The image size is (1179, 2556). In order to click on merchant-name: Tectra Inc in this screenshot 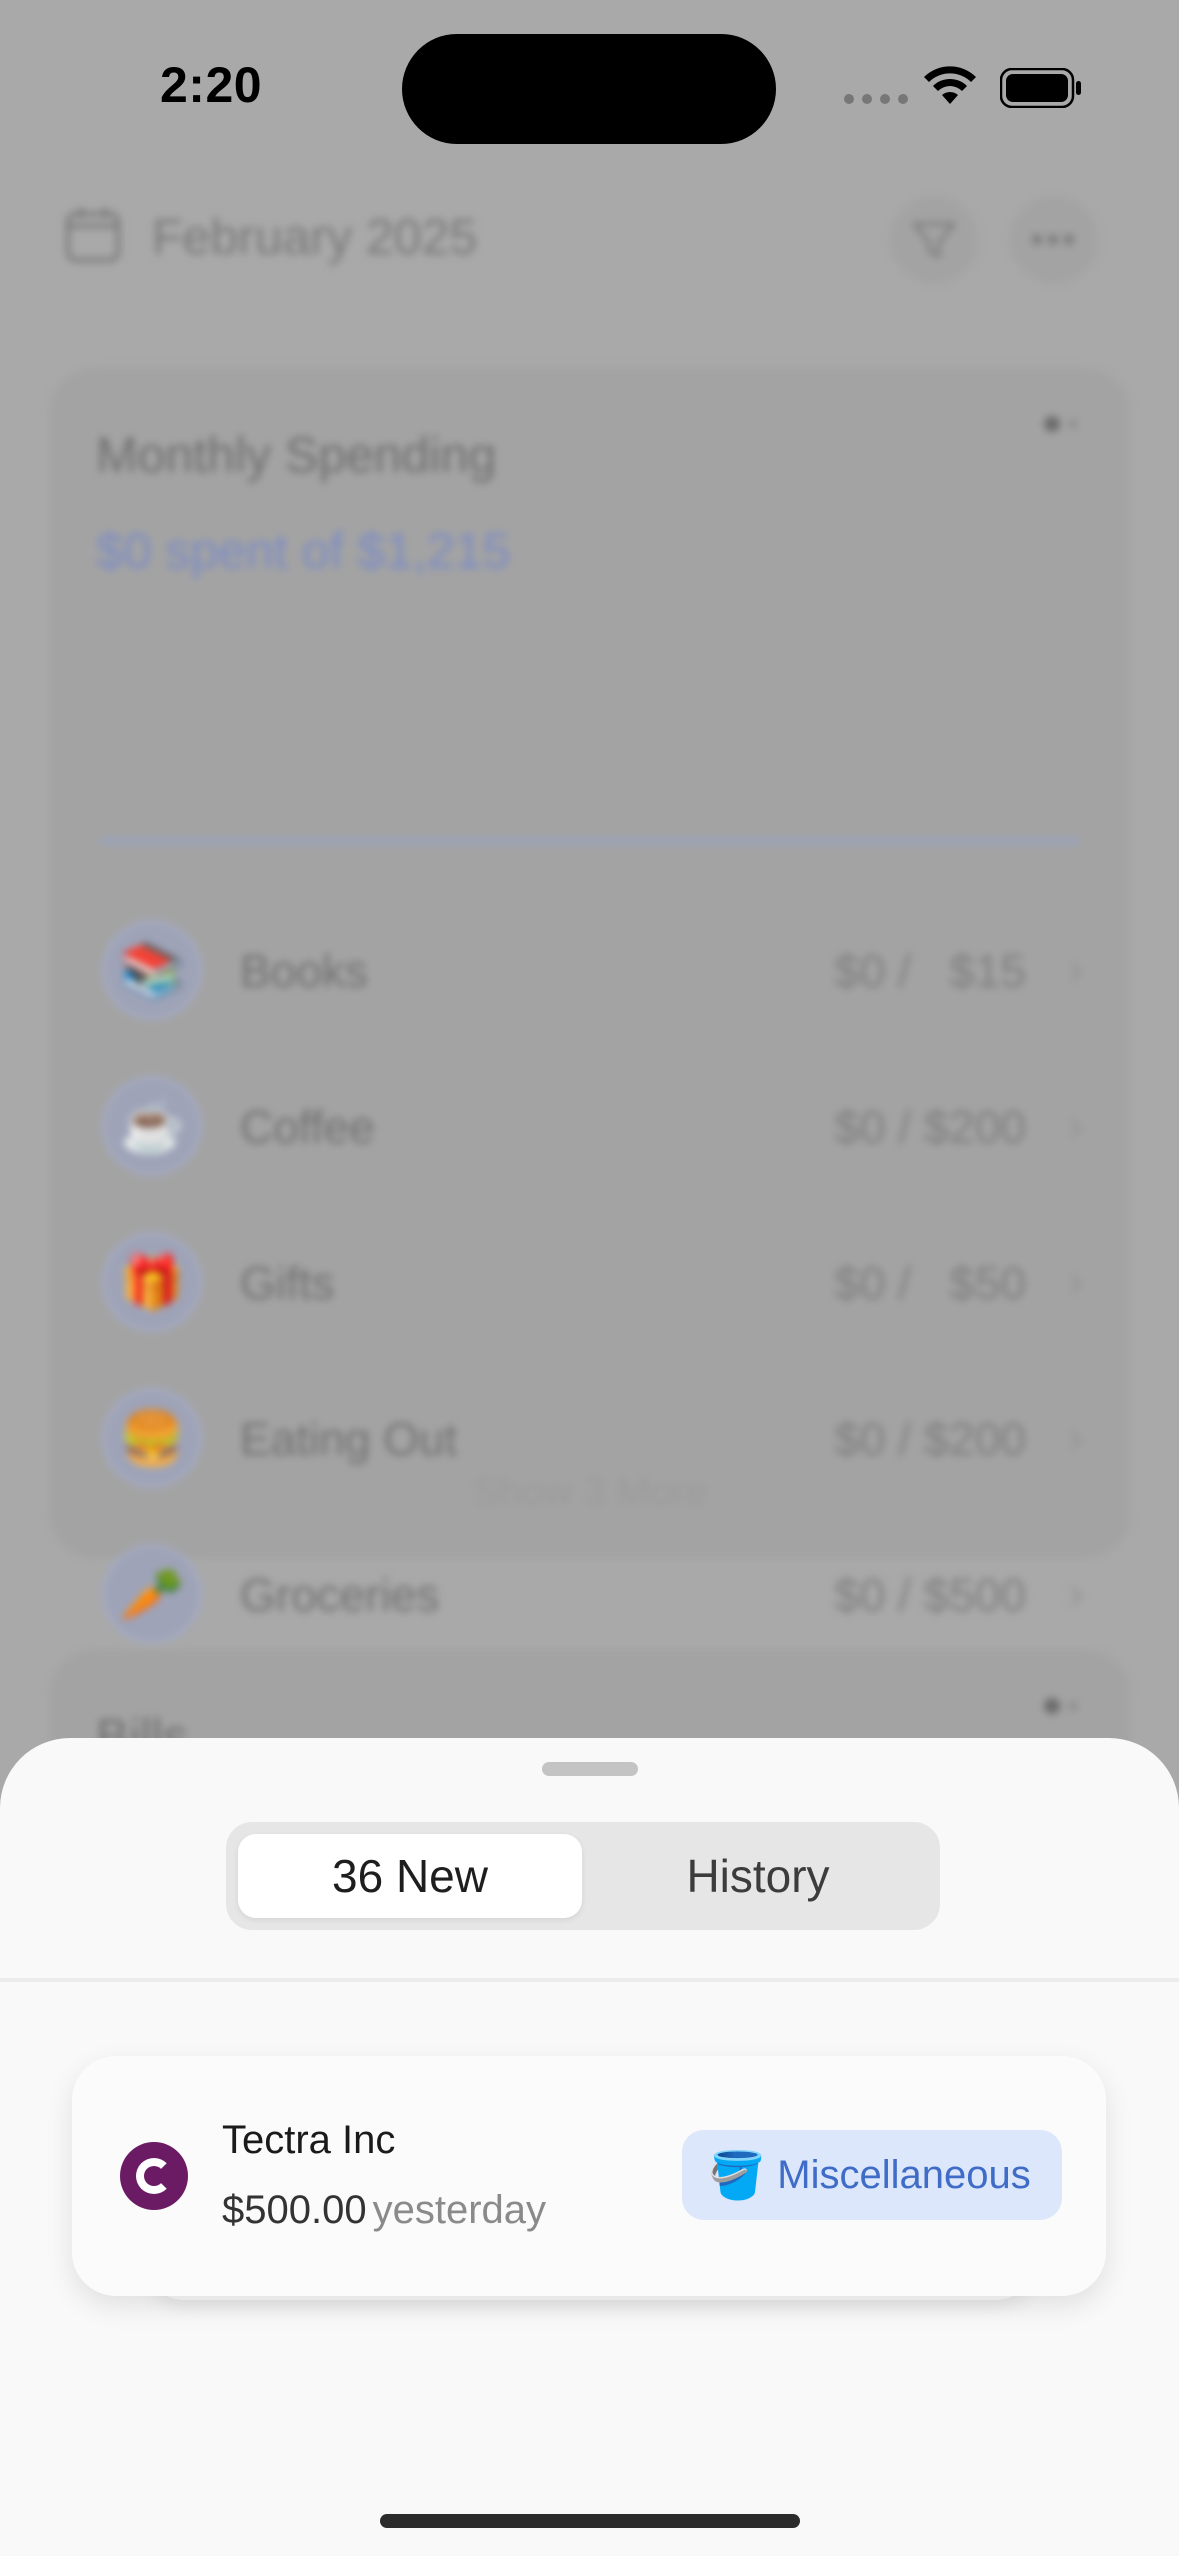, I will do `click(309, 2140)`.